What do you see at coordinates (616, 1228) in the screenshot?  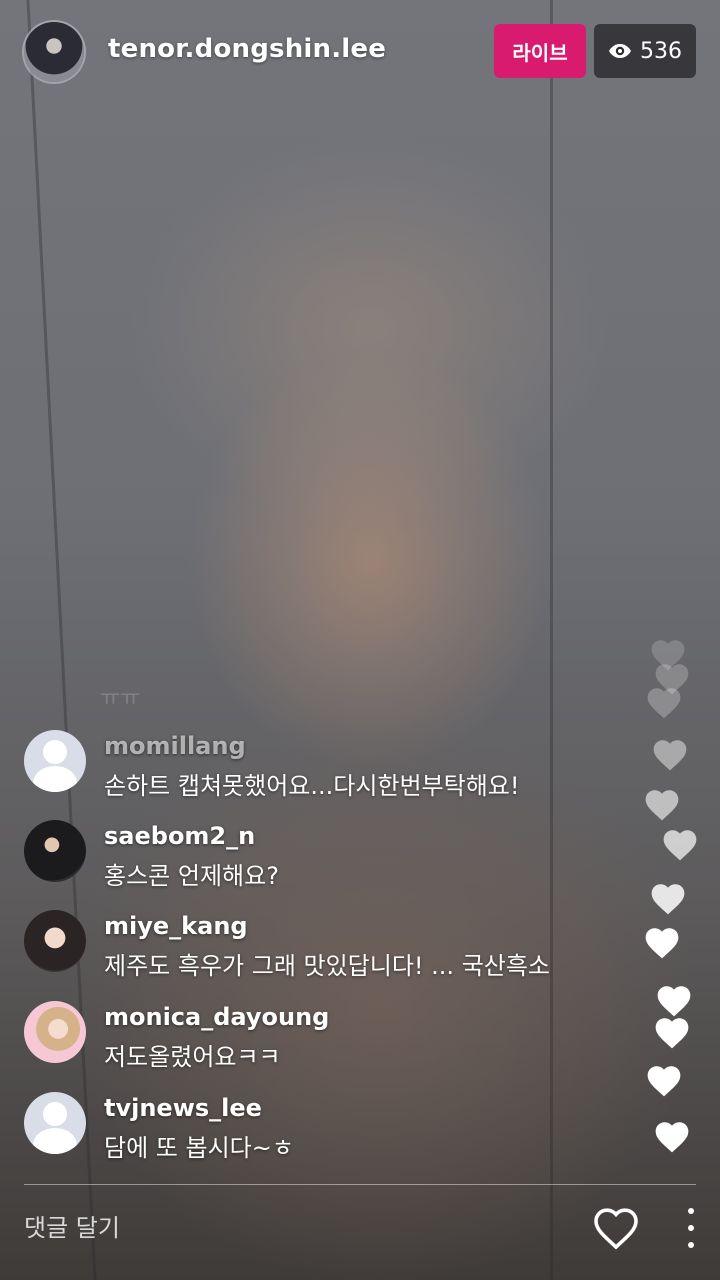 I see `heart-outline-icon` at bounding box center [616, 1228].